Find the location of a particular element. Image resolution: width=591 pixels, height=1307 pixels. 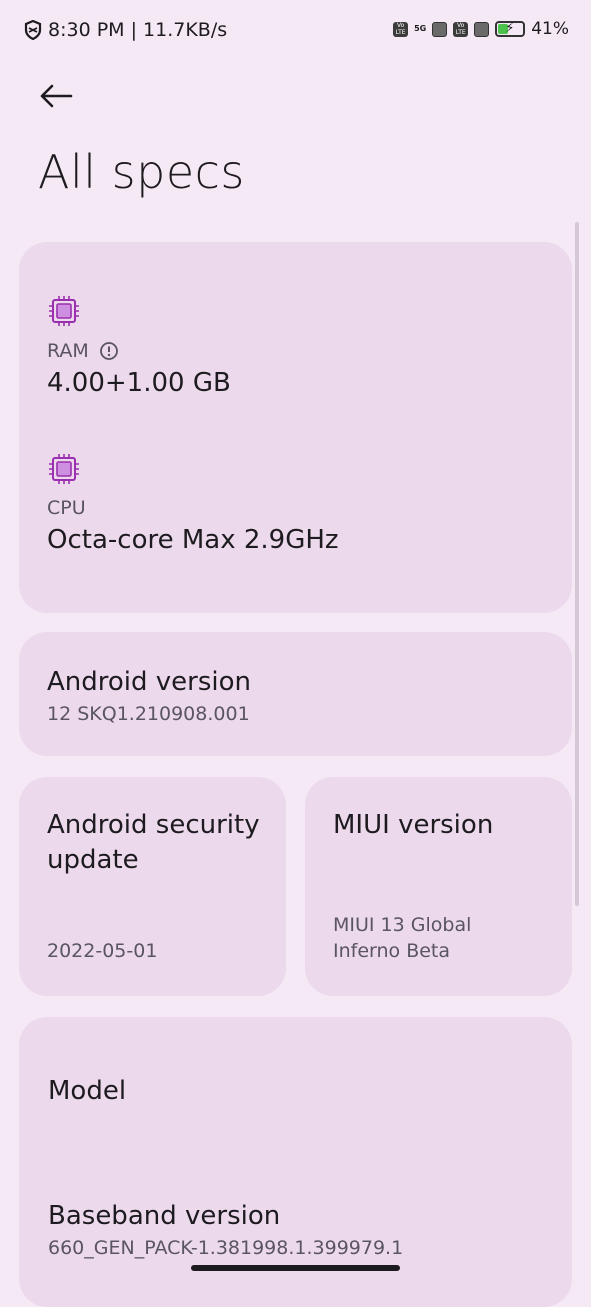

arrow-left-icon is located at coordinates (56, 96).